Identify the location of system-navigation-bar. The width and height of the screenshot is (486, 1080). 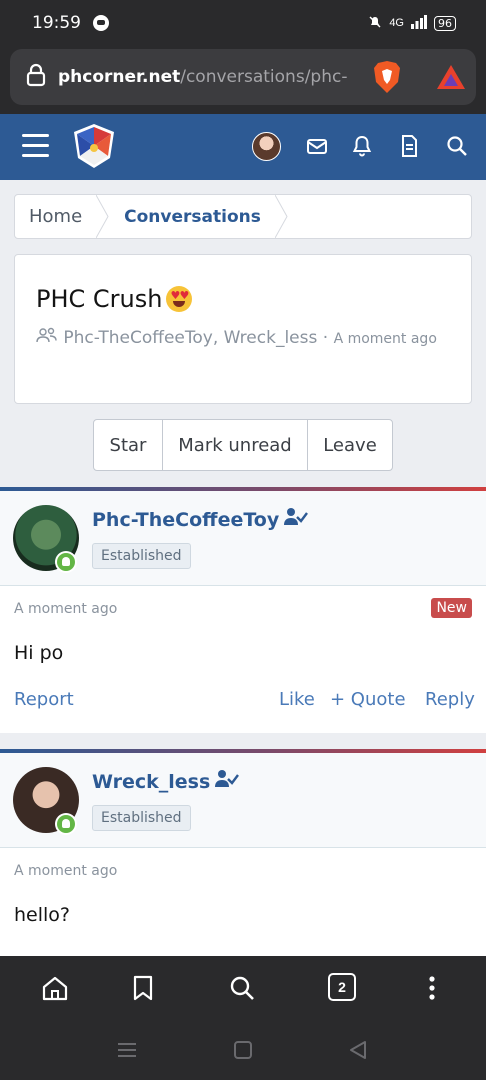
(243, 1050).